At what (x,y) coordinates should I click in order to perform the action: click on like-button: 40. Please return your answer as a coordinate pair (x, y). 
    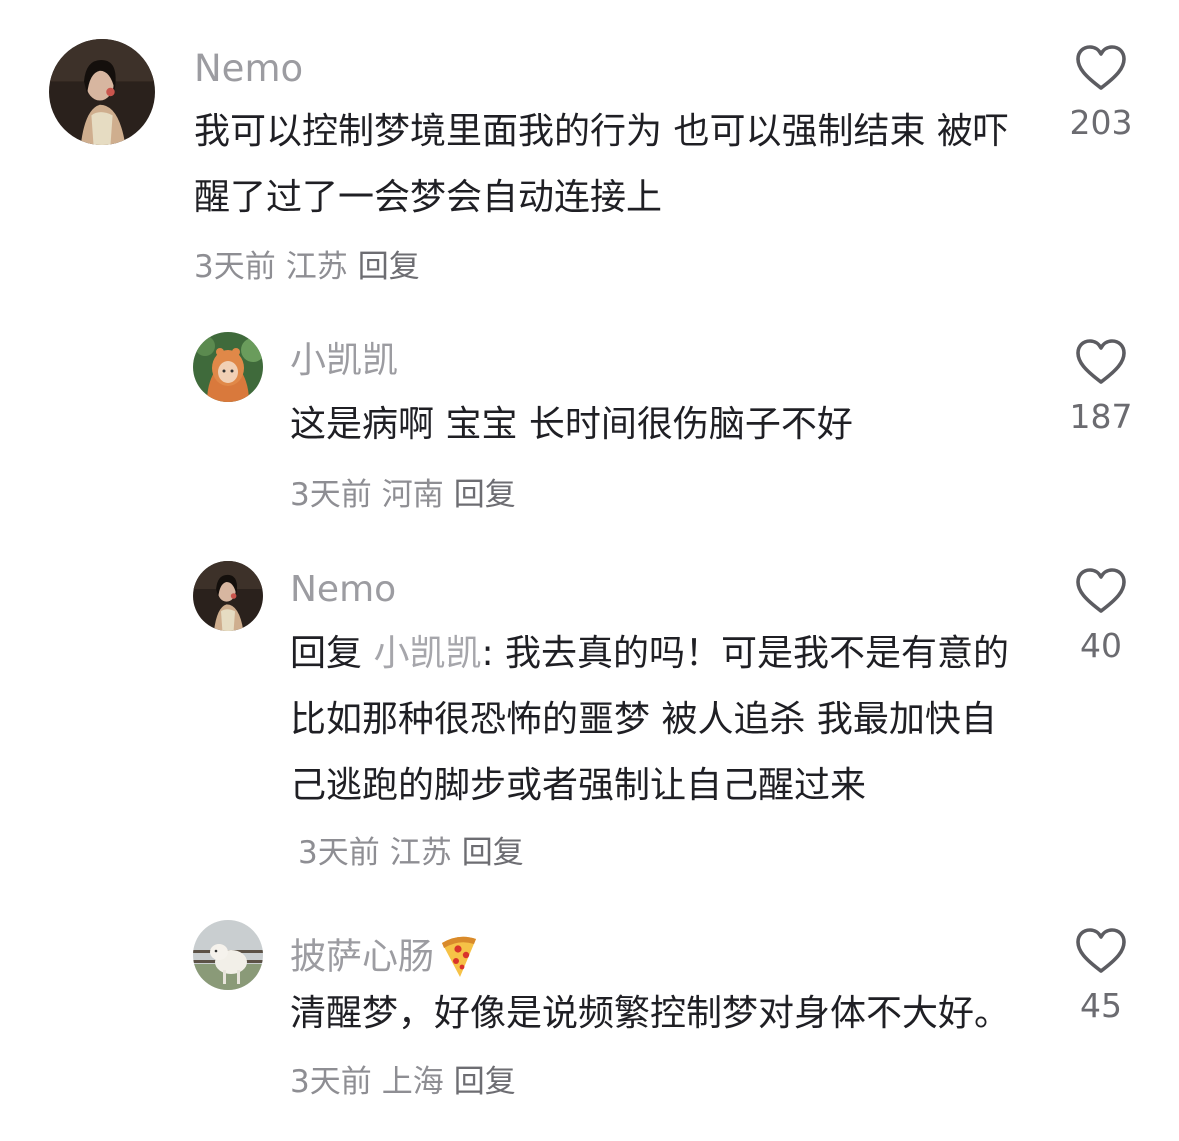
    Looking at the image, I should click on (1101, 614).